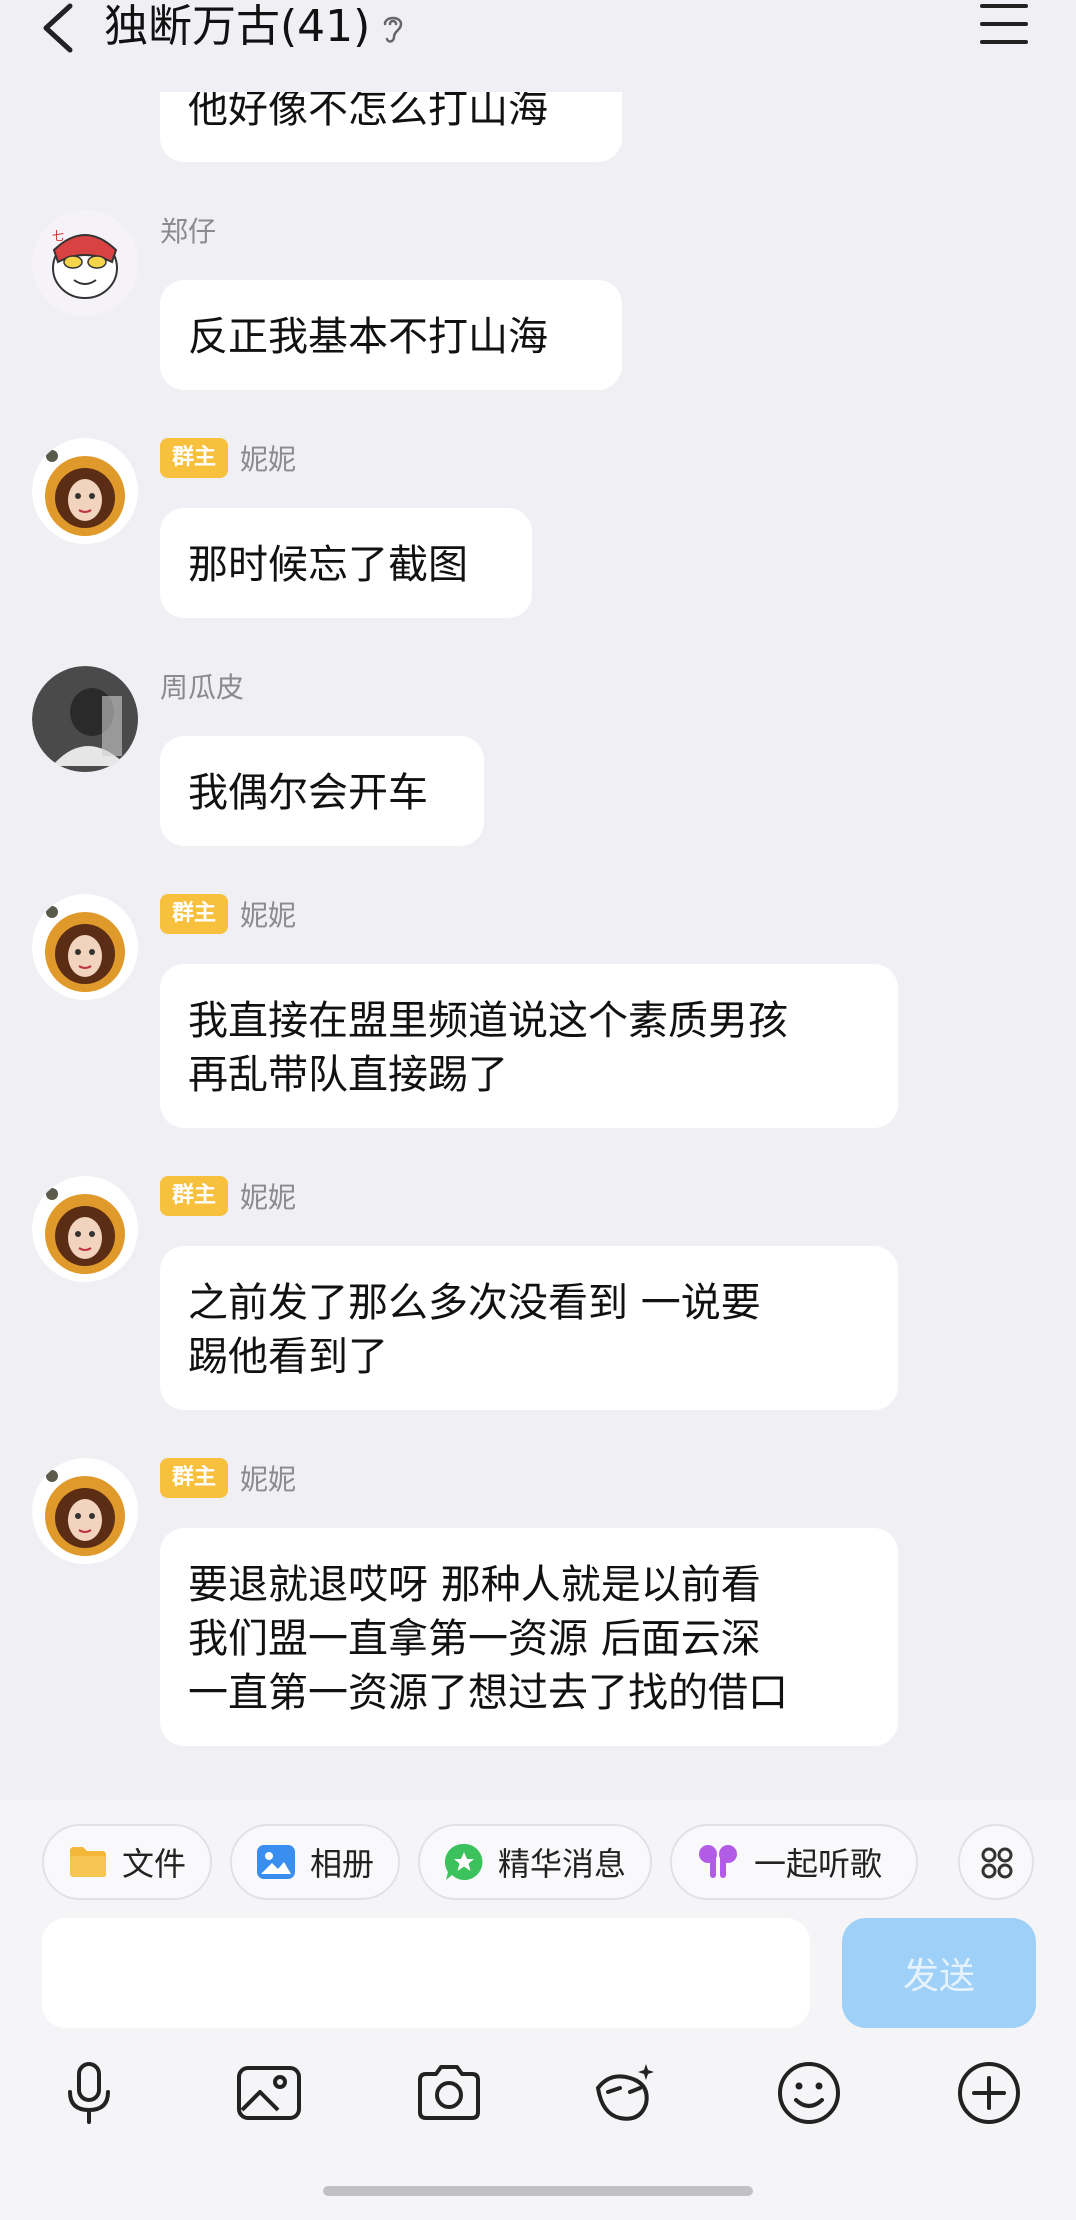  I want to click on more-apps-button, so click(996, 1862).